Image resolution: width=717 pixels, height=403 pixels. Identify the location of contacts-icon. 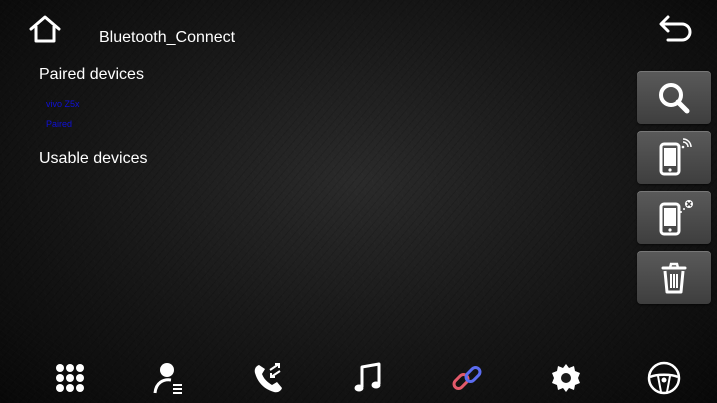
(167, 378).